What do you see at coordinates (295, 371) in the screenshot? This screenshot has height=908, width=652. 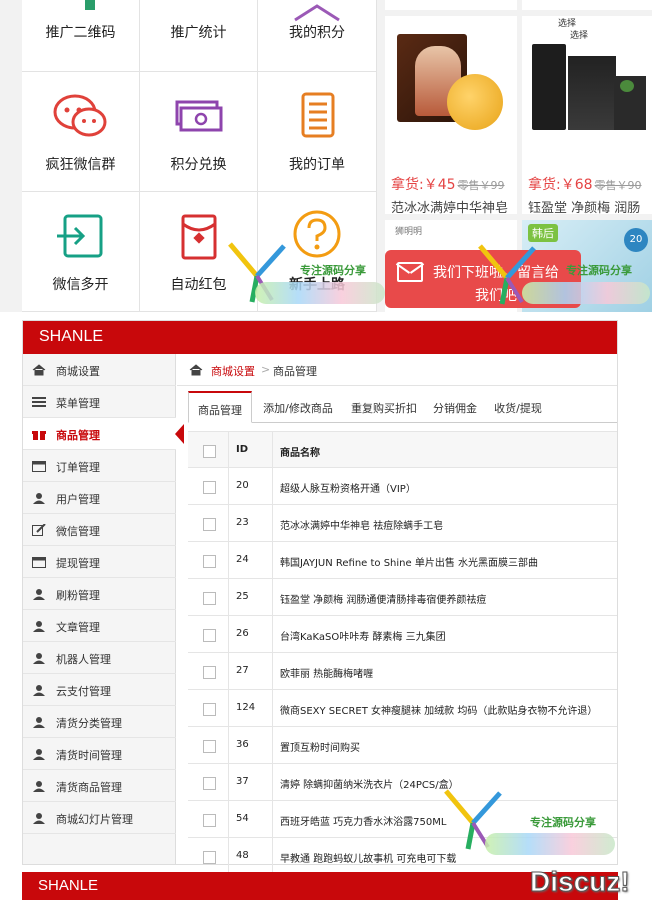 I see `breadcrumb-current: 商品管理` at bounding box center [295, 371].